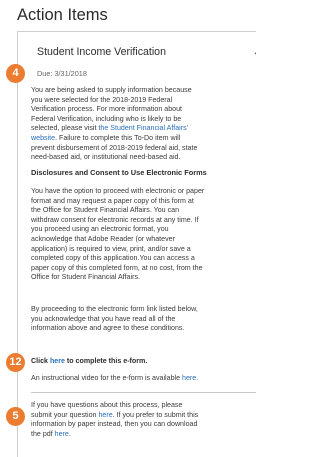 This screenshot has height=457, width=320. Describe the element at coordinates (57, 361) in the screenshot. I see `complete-eform-link: here` at that location.